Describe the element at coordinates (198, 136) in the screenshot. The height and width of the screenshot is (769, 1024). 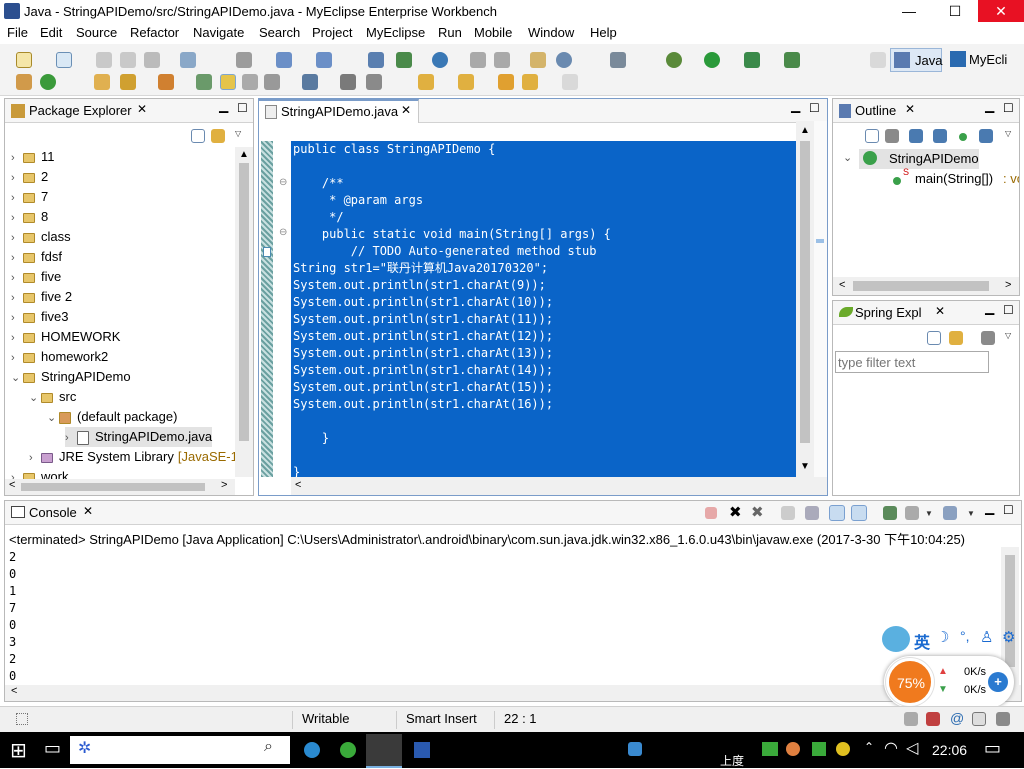
I see `collapse-all-icon` at that location.